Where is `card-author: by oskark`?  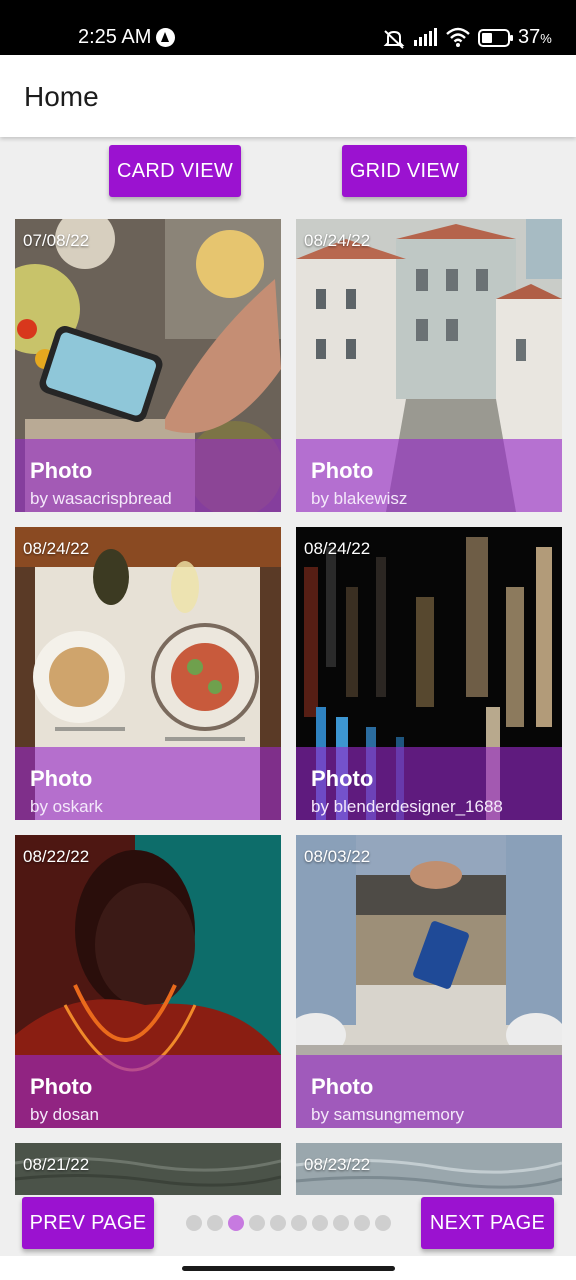 card-author: by oskark is located at coordinates (66, 806).